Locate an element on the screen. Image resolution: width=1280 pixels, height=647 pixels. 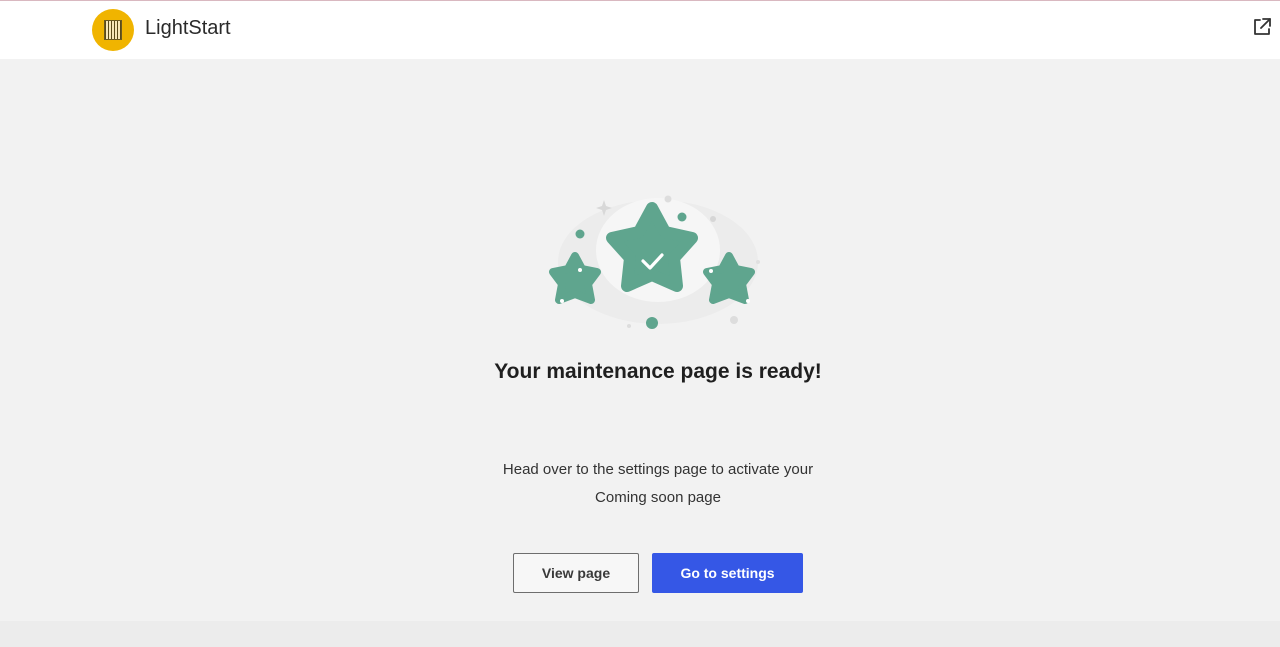
brand-name: LightStart is located at coordinates (188, 28).